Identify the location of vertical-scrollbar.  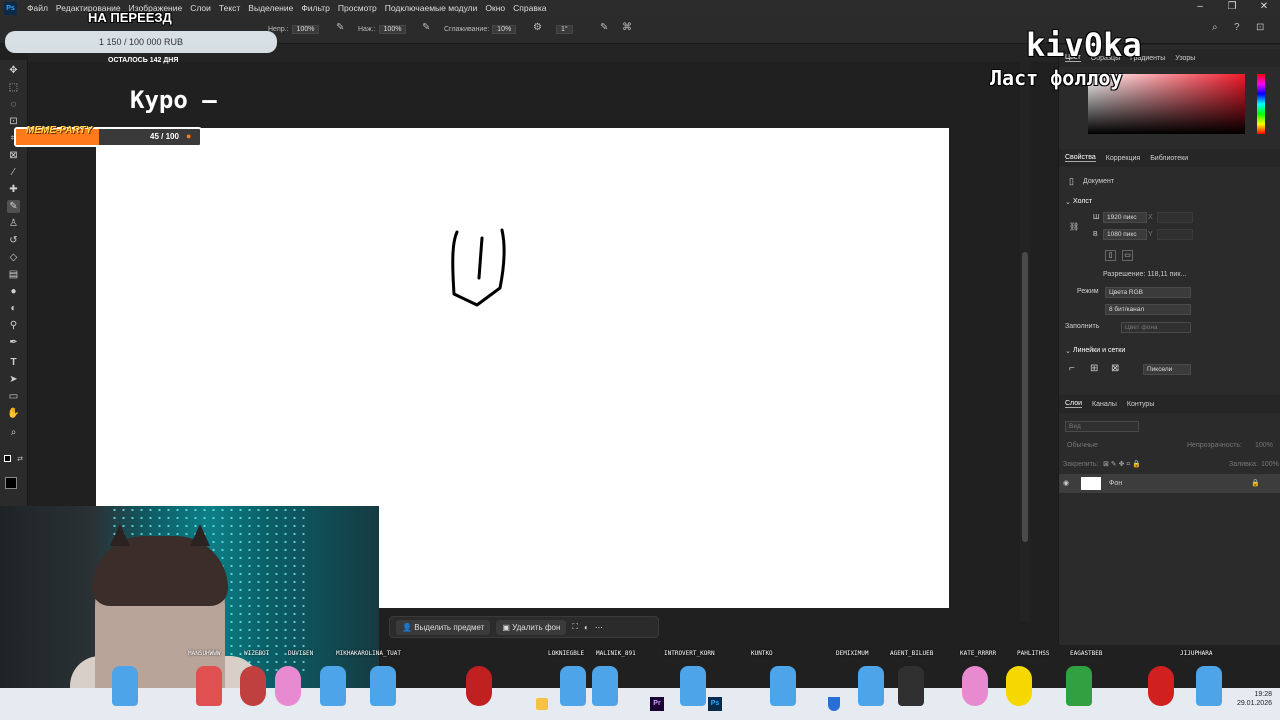
(1025, 342).